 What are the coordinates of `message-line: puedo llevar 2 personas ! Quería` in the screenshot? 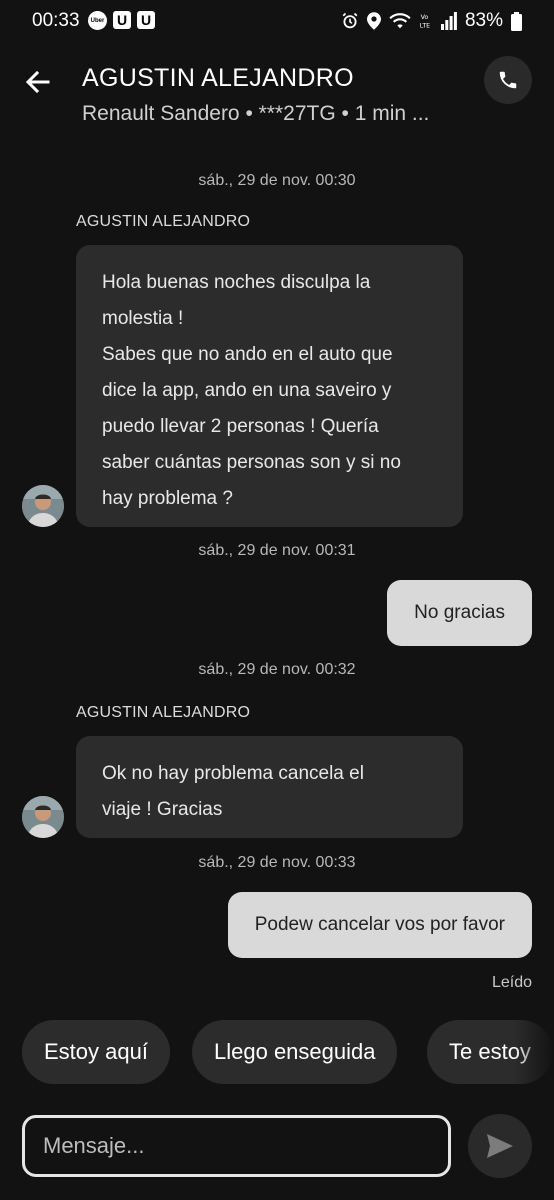 It's located at (240, 426).